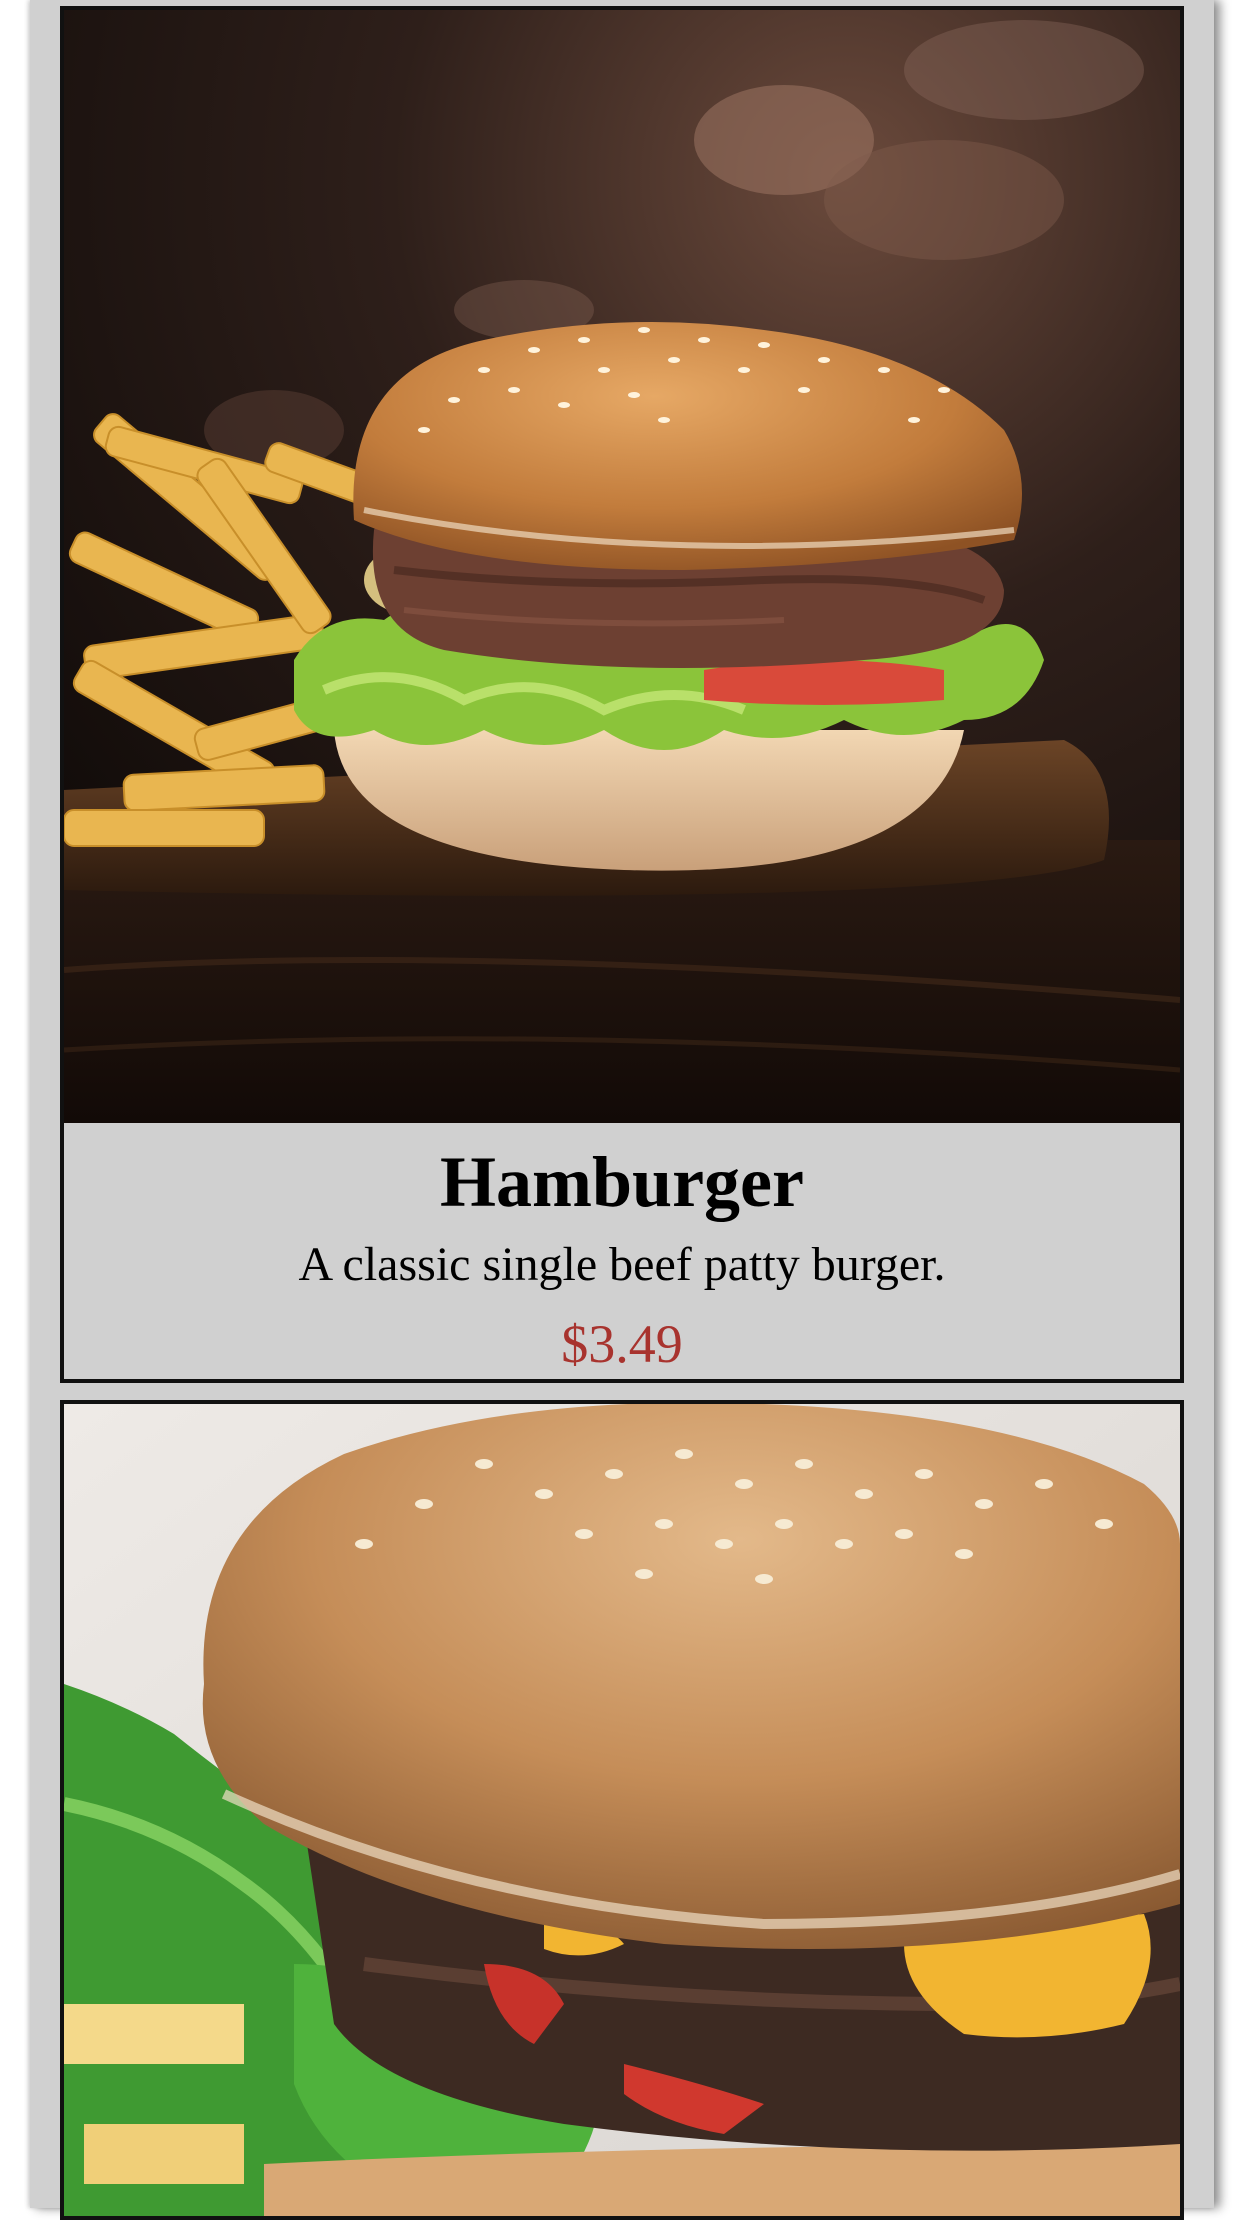 The image size is (1242, 2220). Describe the element at coordinates (622, 1264) in the screenshot. I see `menu-item-description: A classic single beef patty burger.` at that location.